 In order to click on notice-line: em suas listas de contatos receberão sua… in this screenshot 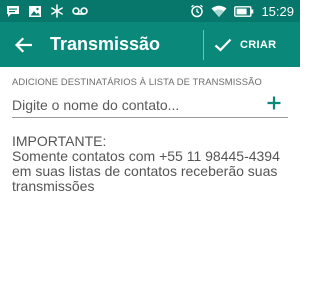, I will do `click(145, 171)`.